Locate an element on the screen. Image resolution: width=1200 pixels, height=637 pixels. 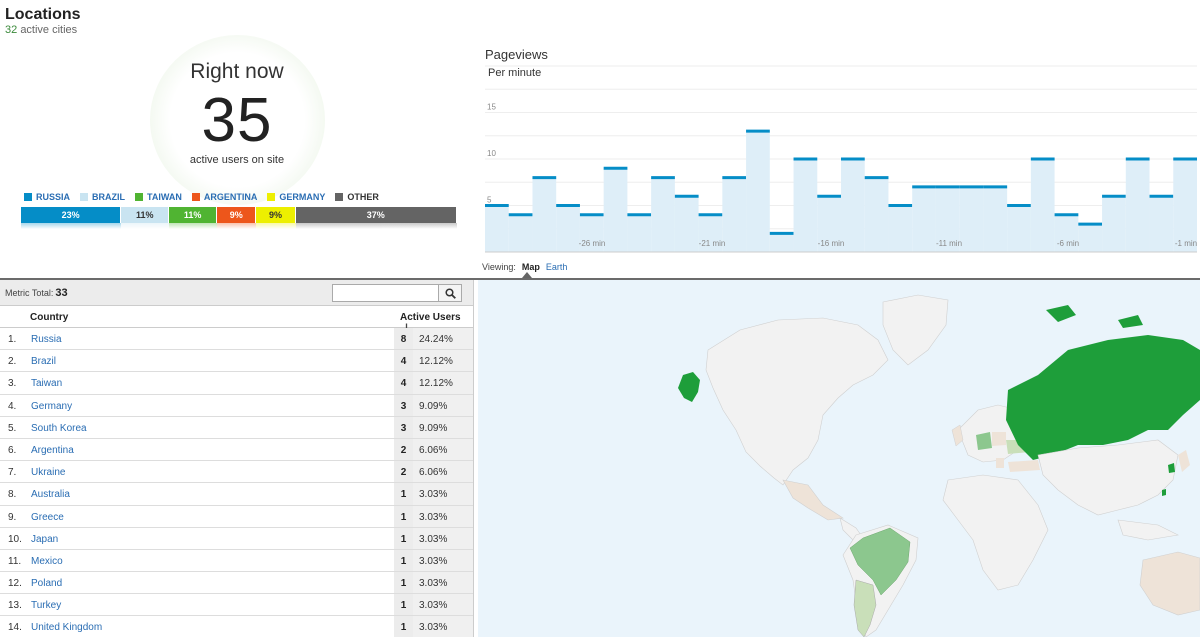
pageviews-title: Pageviews is located at coordinates (516, 54).